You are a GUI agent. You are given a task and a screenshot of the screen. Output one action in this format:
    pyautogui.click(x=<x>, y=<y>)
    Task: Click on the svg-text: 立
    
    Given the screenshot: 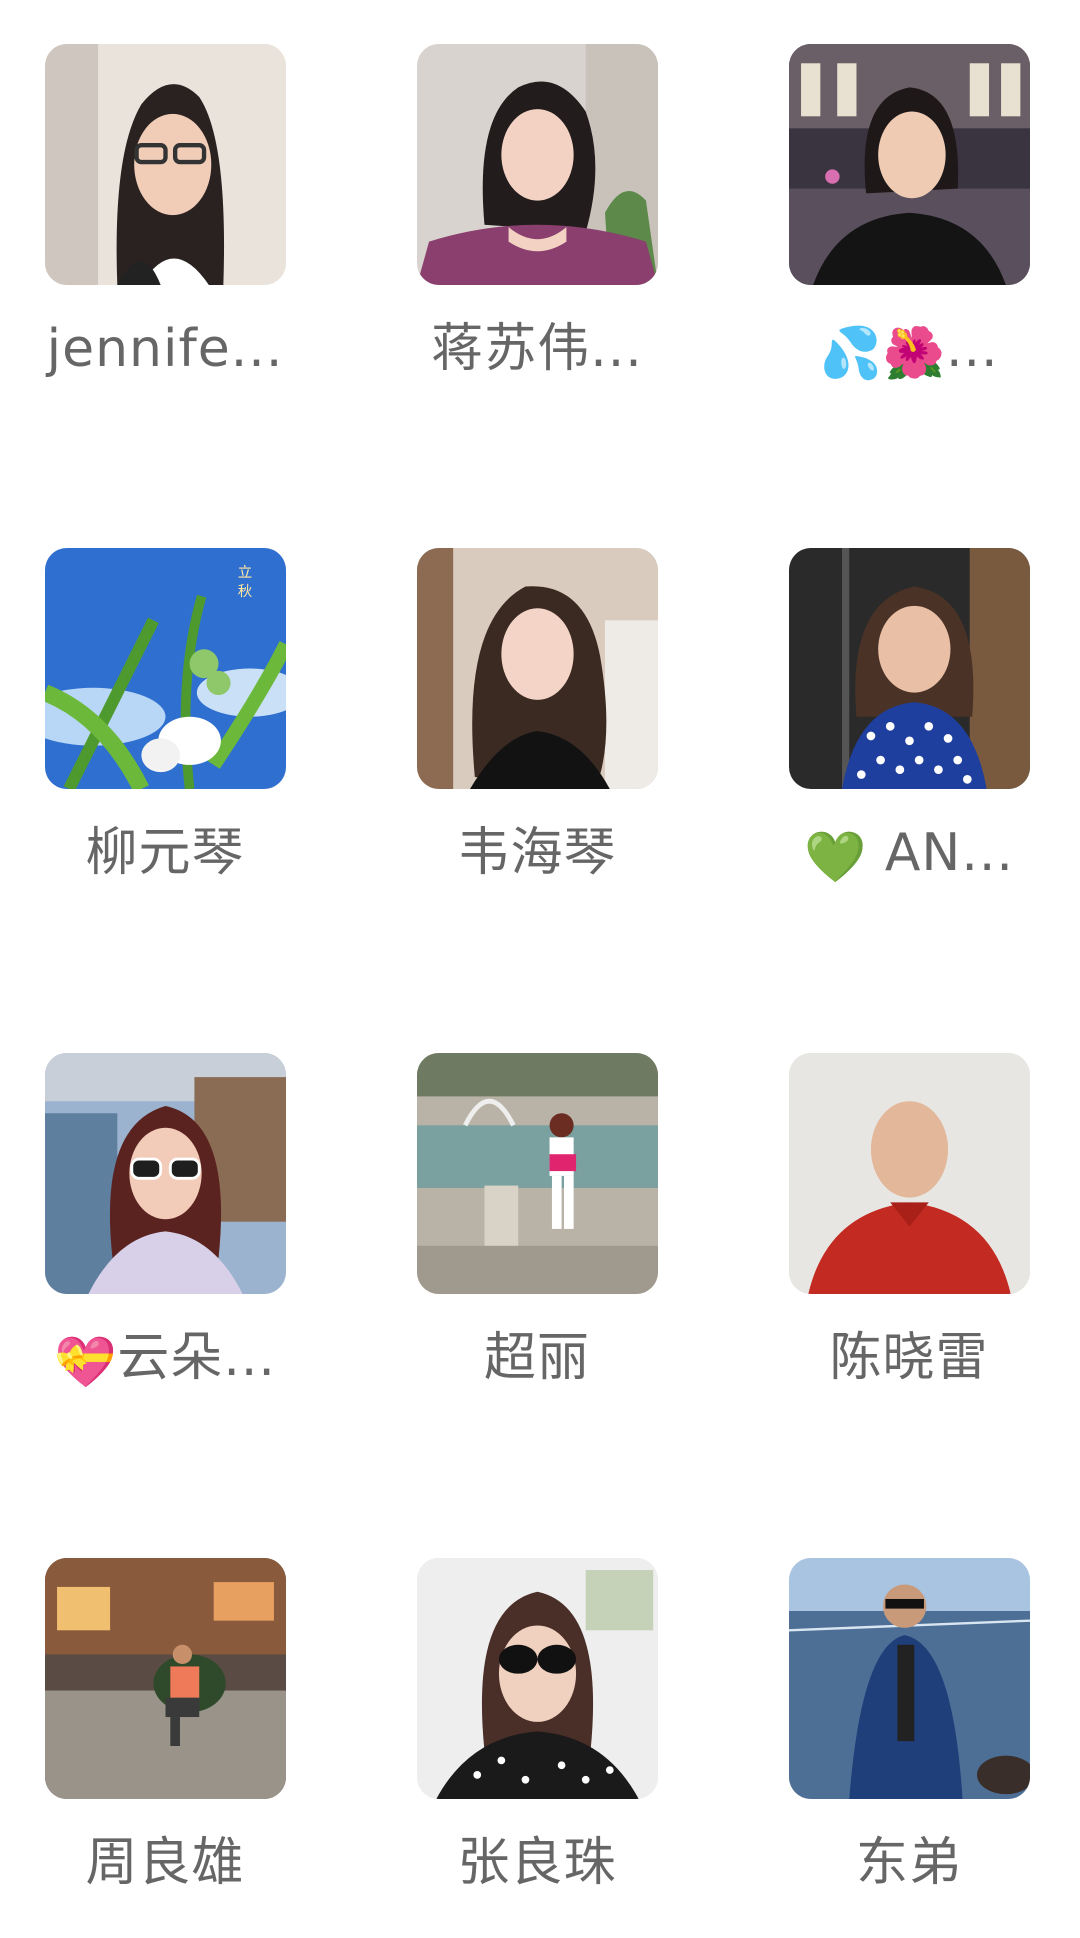 What is the action you would take?
    pyautogui.click(x=245, y=572)
    